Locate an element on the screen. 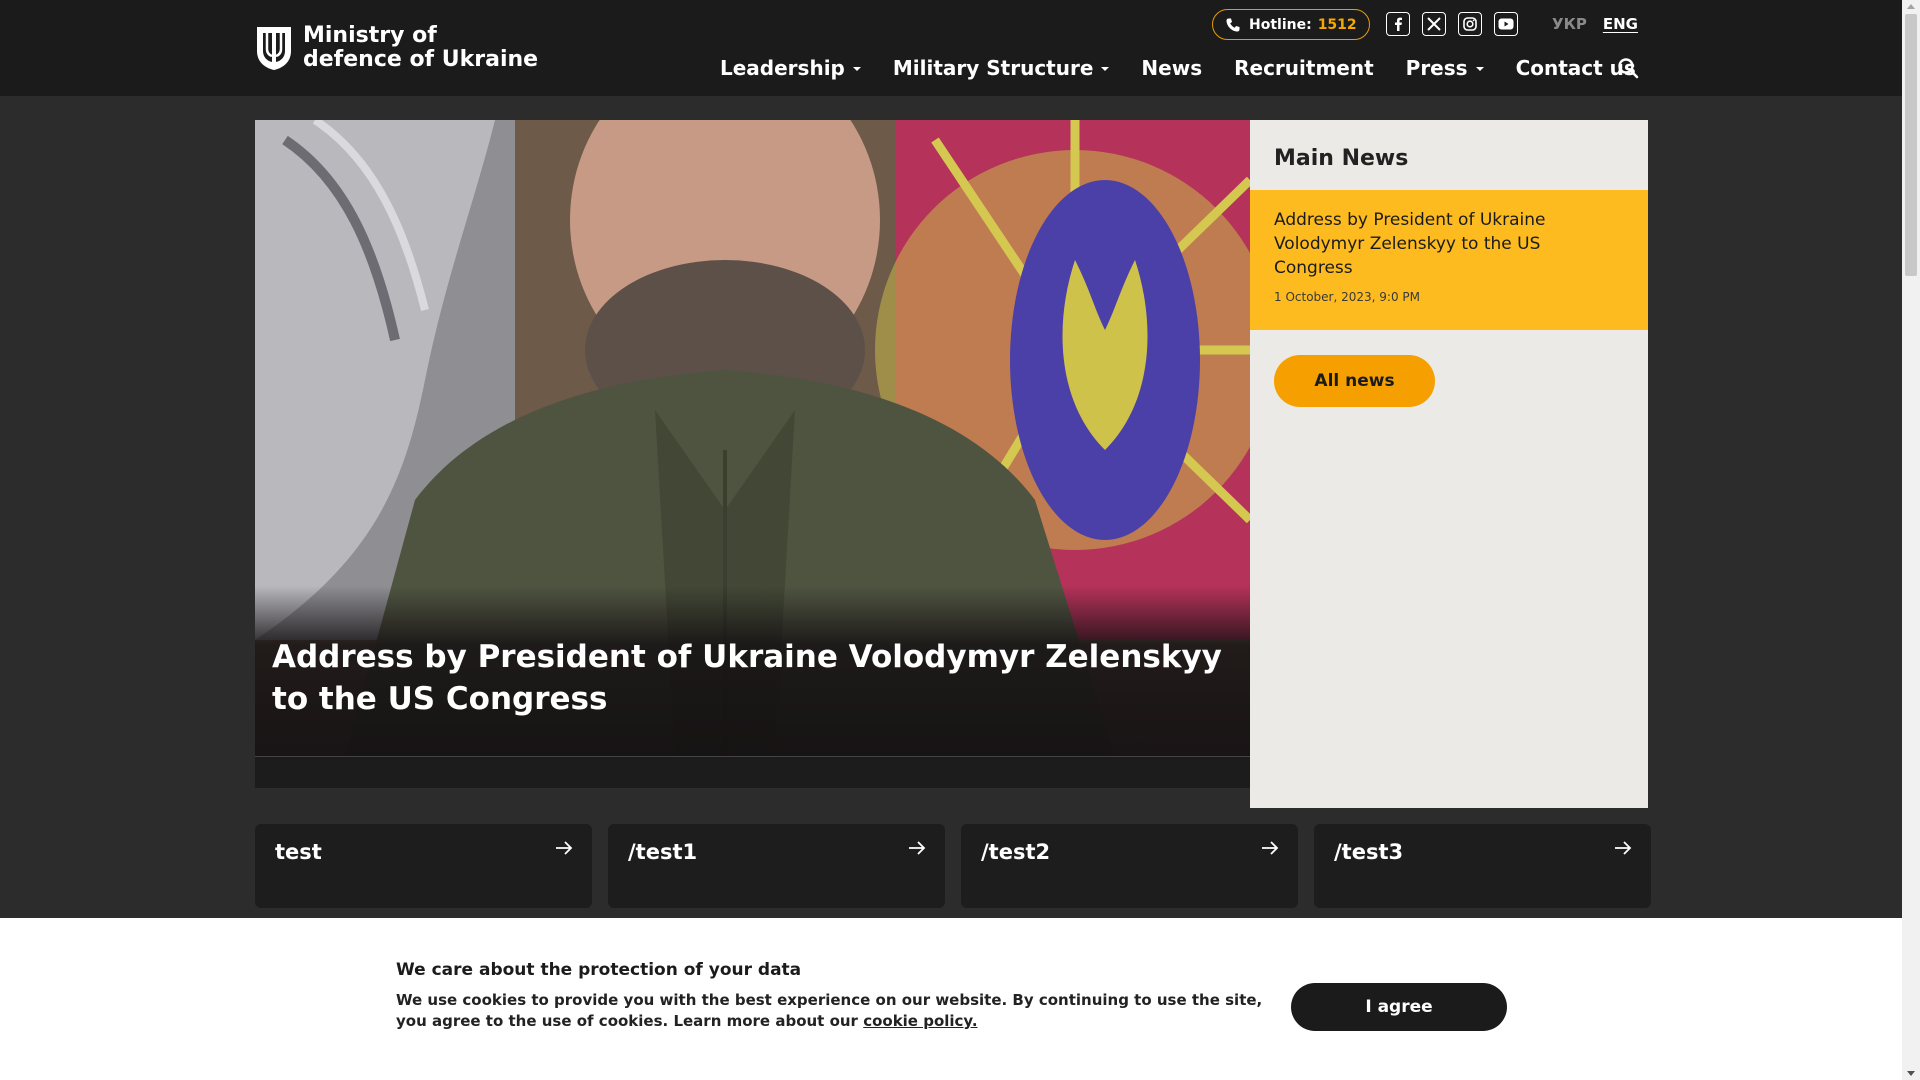  nav-leadership: Leadership is located at coordinates (790, 68).